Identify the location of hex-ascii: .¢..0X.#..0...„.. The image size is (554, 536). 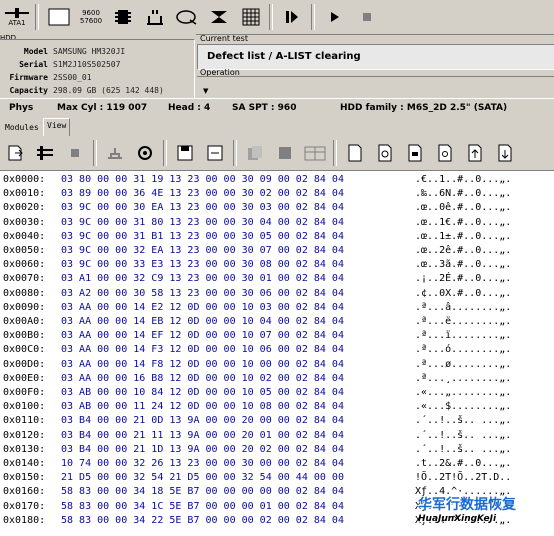
(463, 293).